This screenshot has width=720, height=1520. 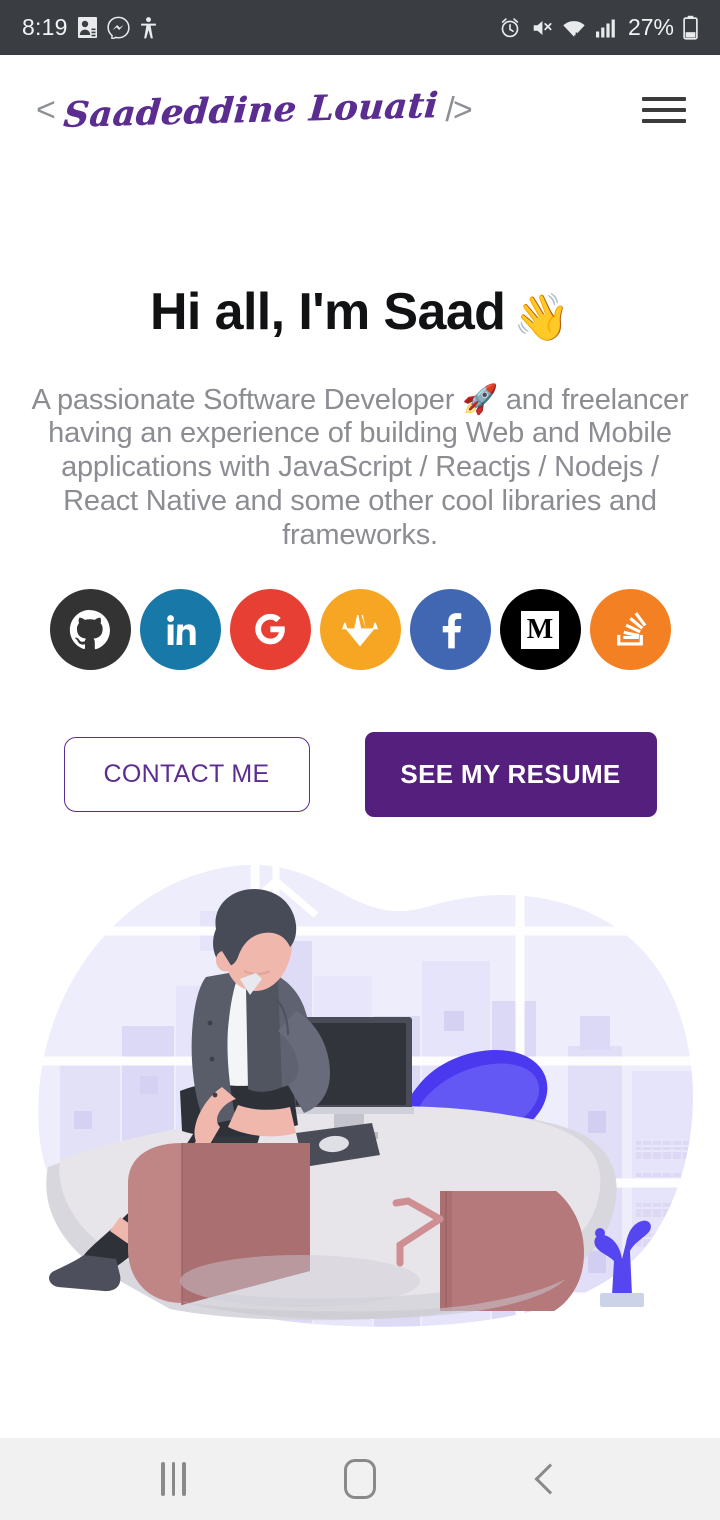 What do you see at coordinates (186, 775) in the screenshot?
I see `contact-me-button: CONTACT ME` at bounding box center [186, 775].